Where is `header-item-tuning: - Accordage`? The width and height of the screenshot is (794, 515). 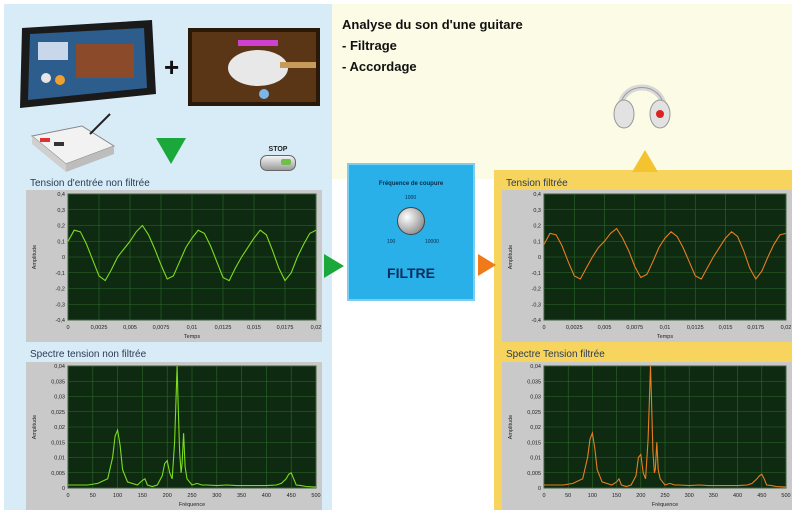
header-item-tuning: - Accordage is located at coordinates (379, 66).